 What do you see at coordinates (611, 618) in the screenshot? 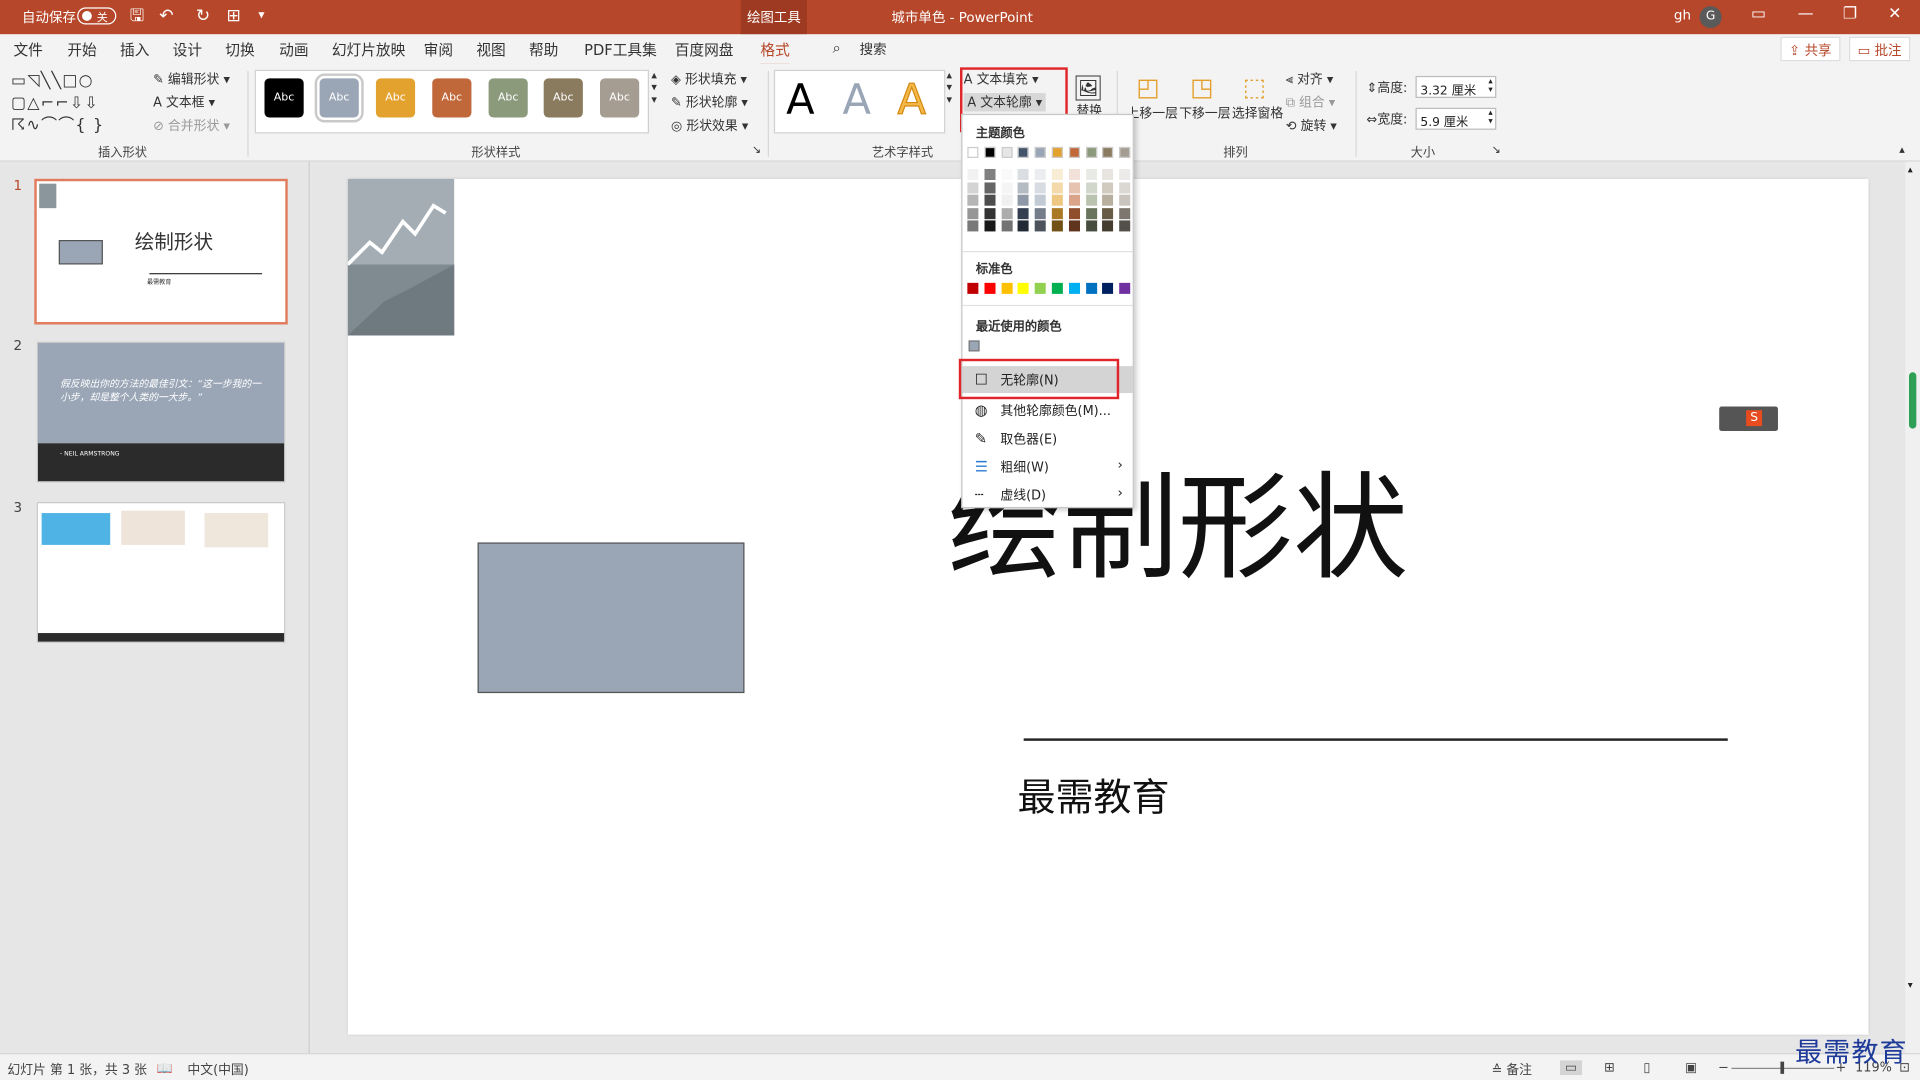
I see `rectangle-shape` at bounding box center [611, 618].